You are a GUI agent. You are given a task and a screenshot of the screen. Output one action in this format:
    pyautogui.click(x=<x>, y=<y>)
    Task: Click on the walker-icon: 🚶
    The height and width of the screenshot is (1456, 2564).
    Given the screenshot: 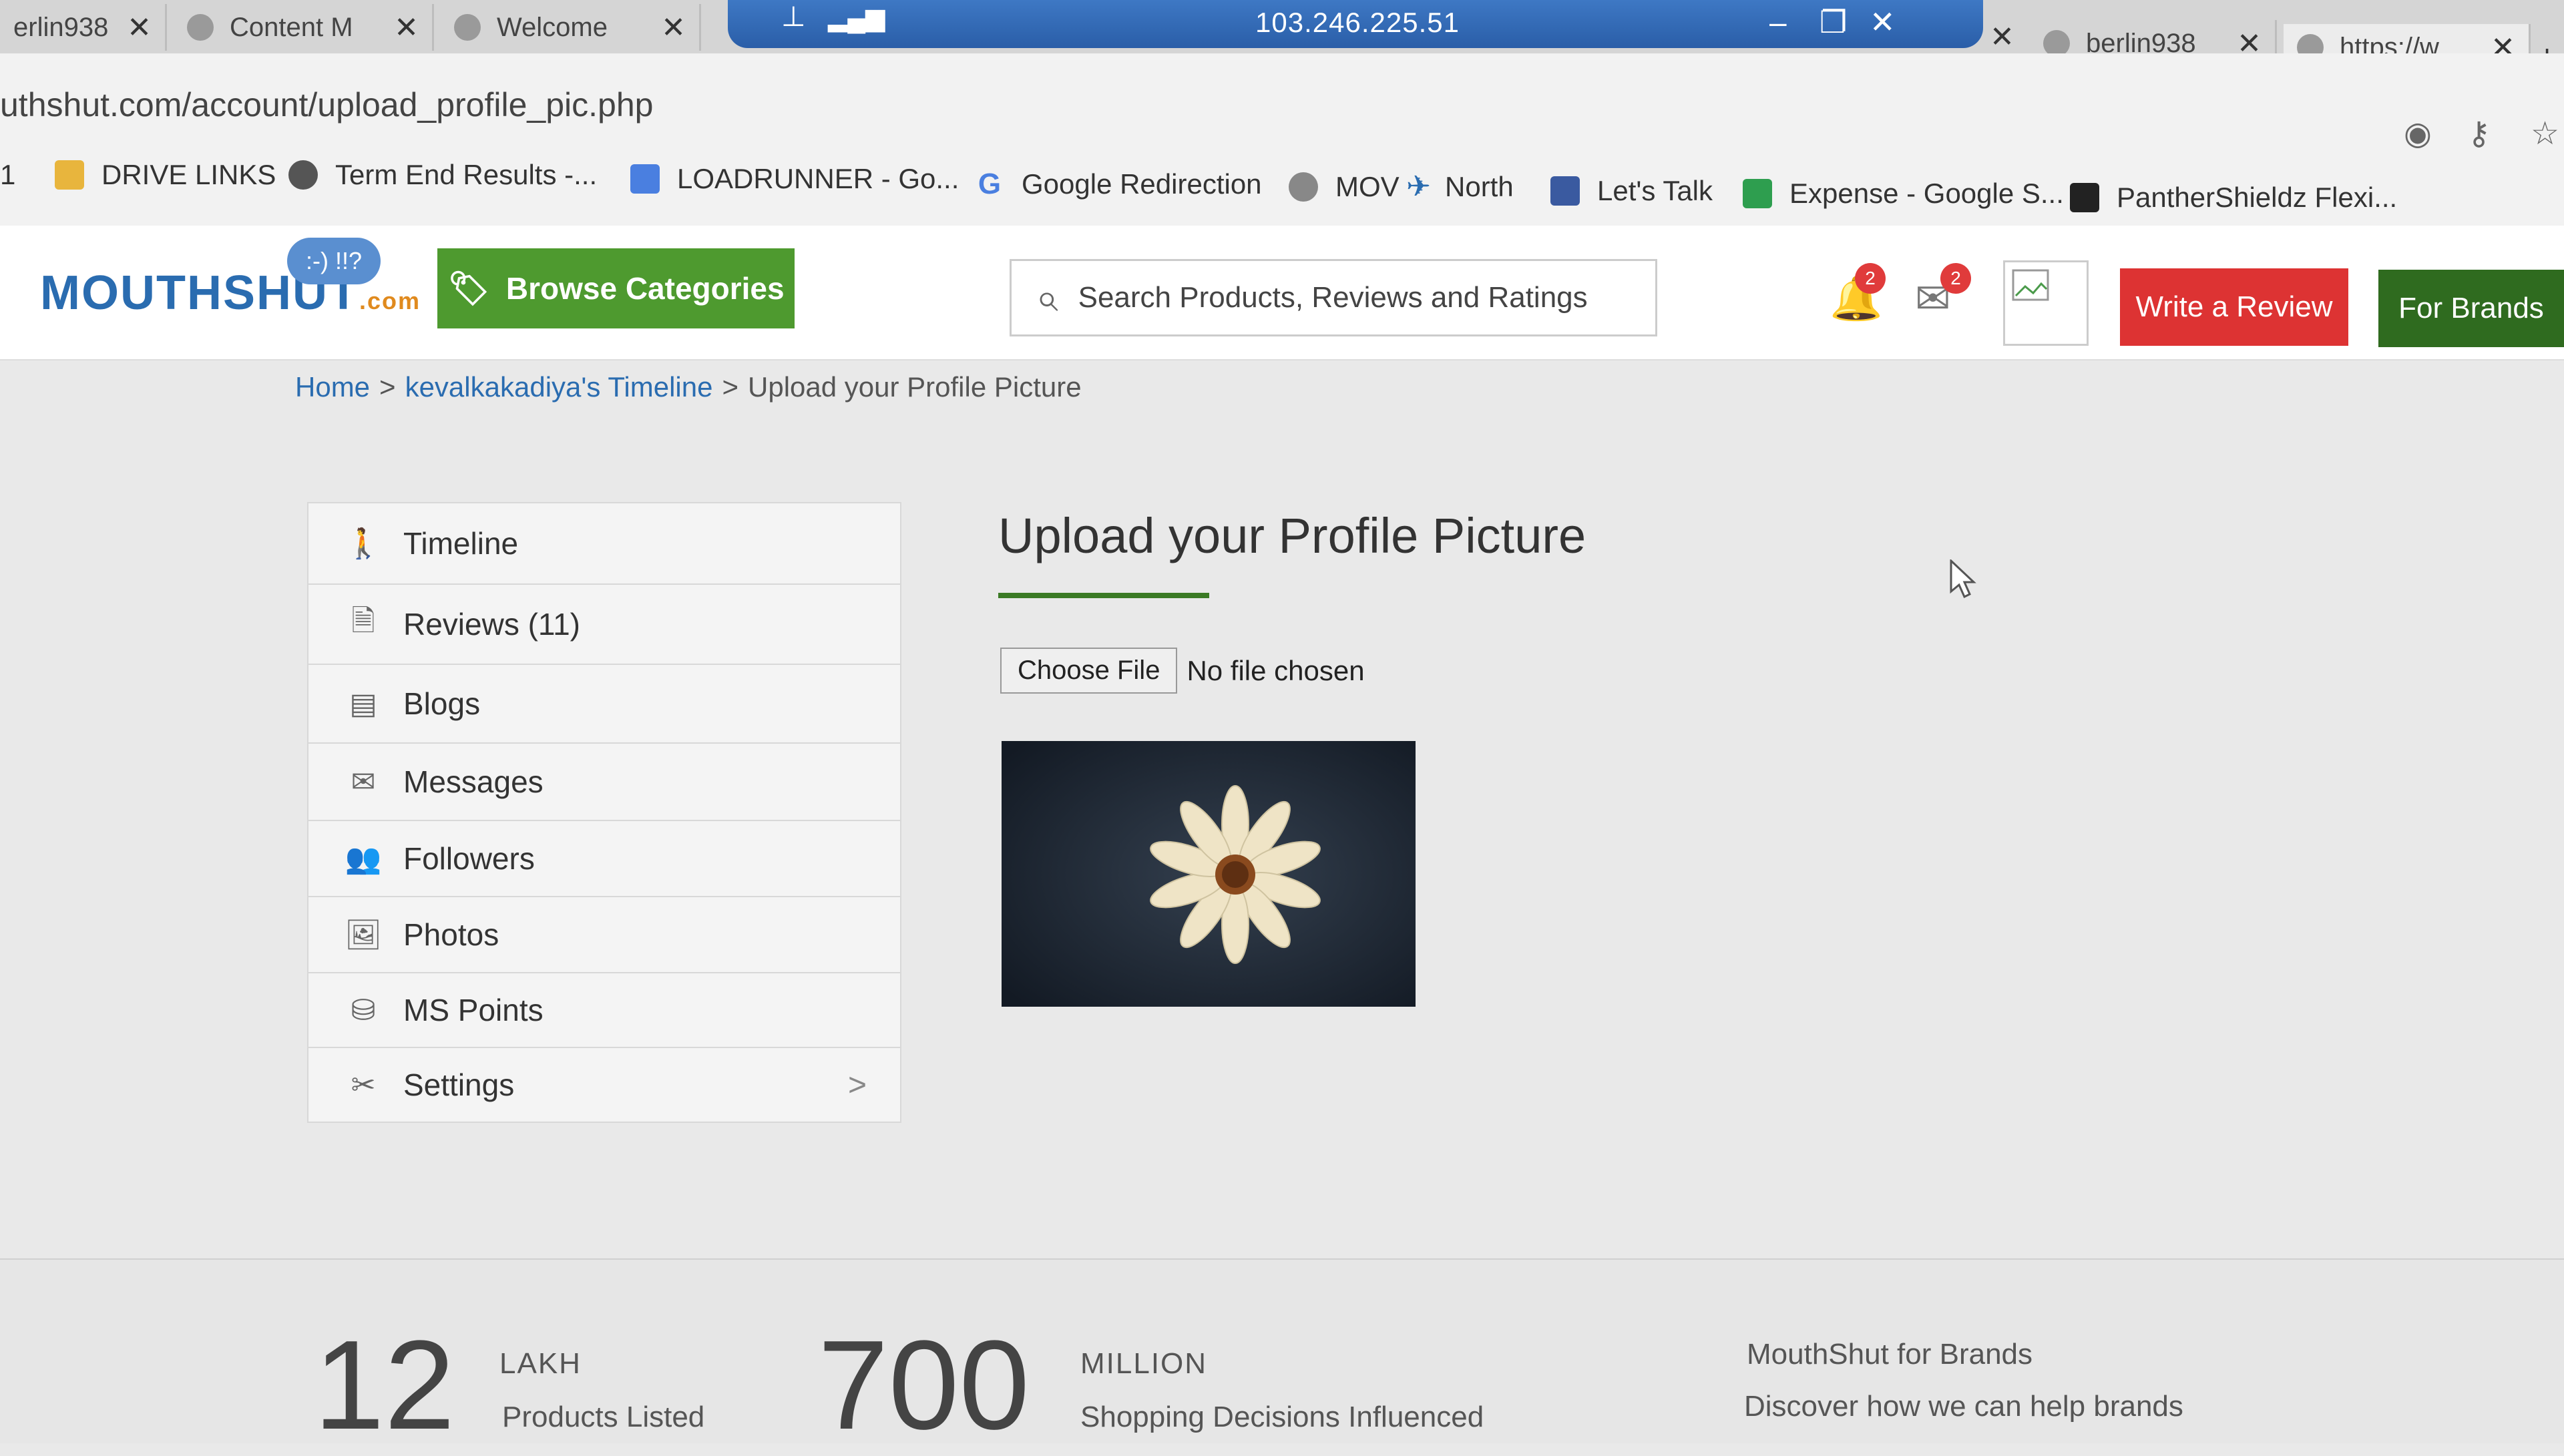 What is the action you would take?
    pyautogui.click(x=363, y=543)
    